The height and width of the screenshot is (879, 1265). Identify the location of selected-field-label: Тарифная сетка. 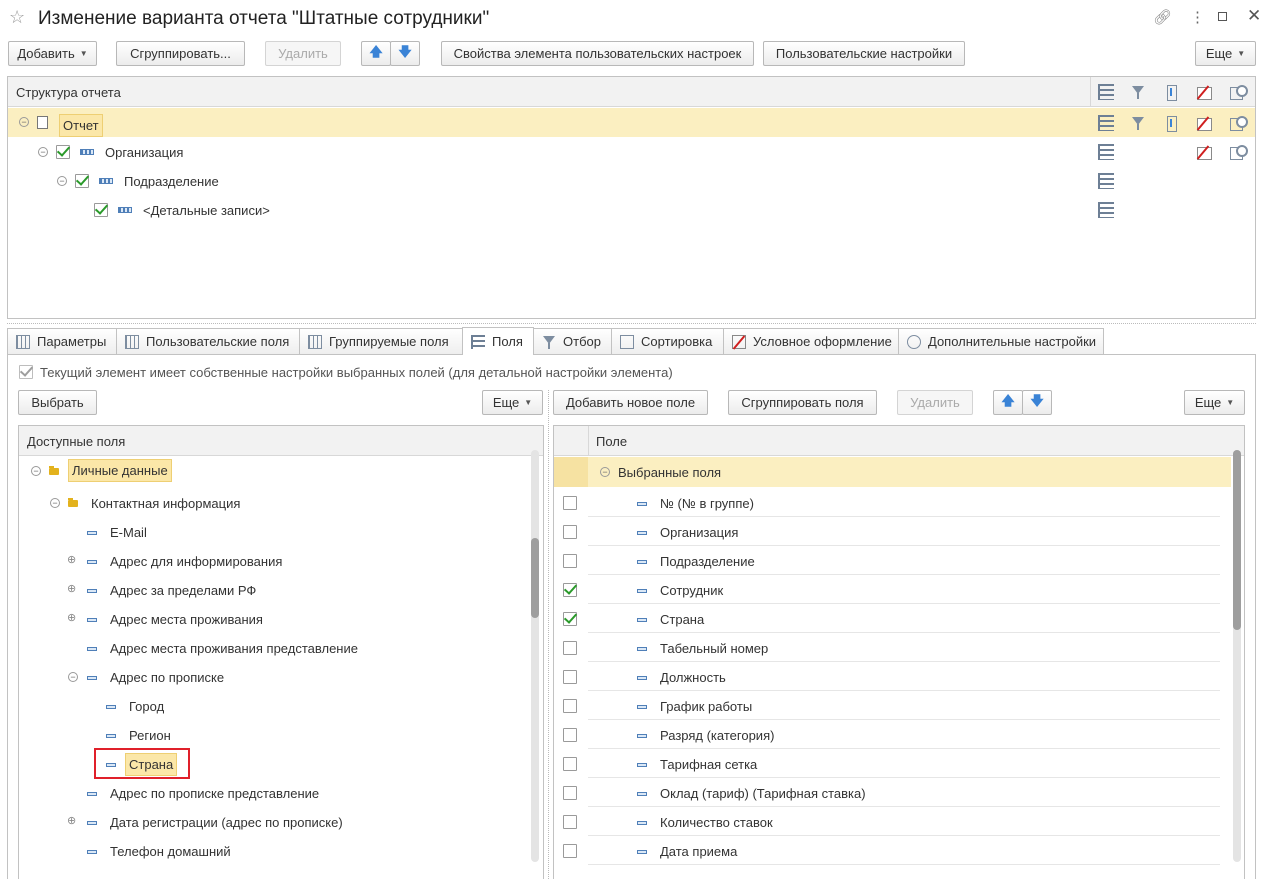
(708, 764).